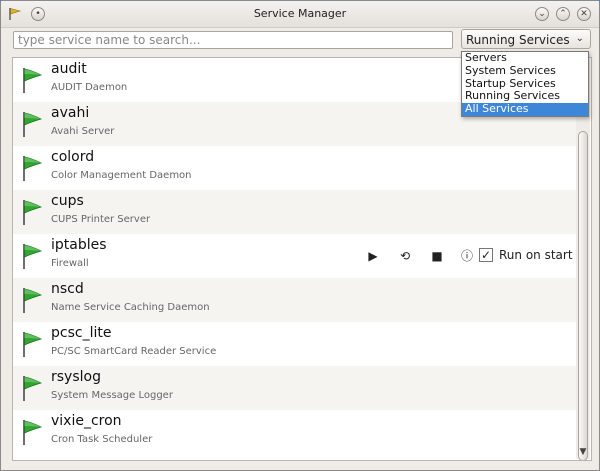 This screenshot has width=600, height=471. I want to click on restart-icon: ⟲, so click(405, 256).